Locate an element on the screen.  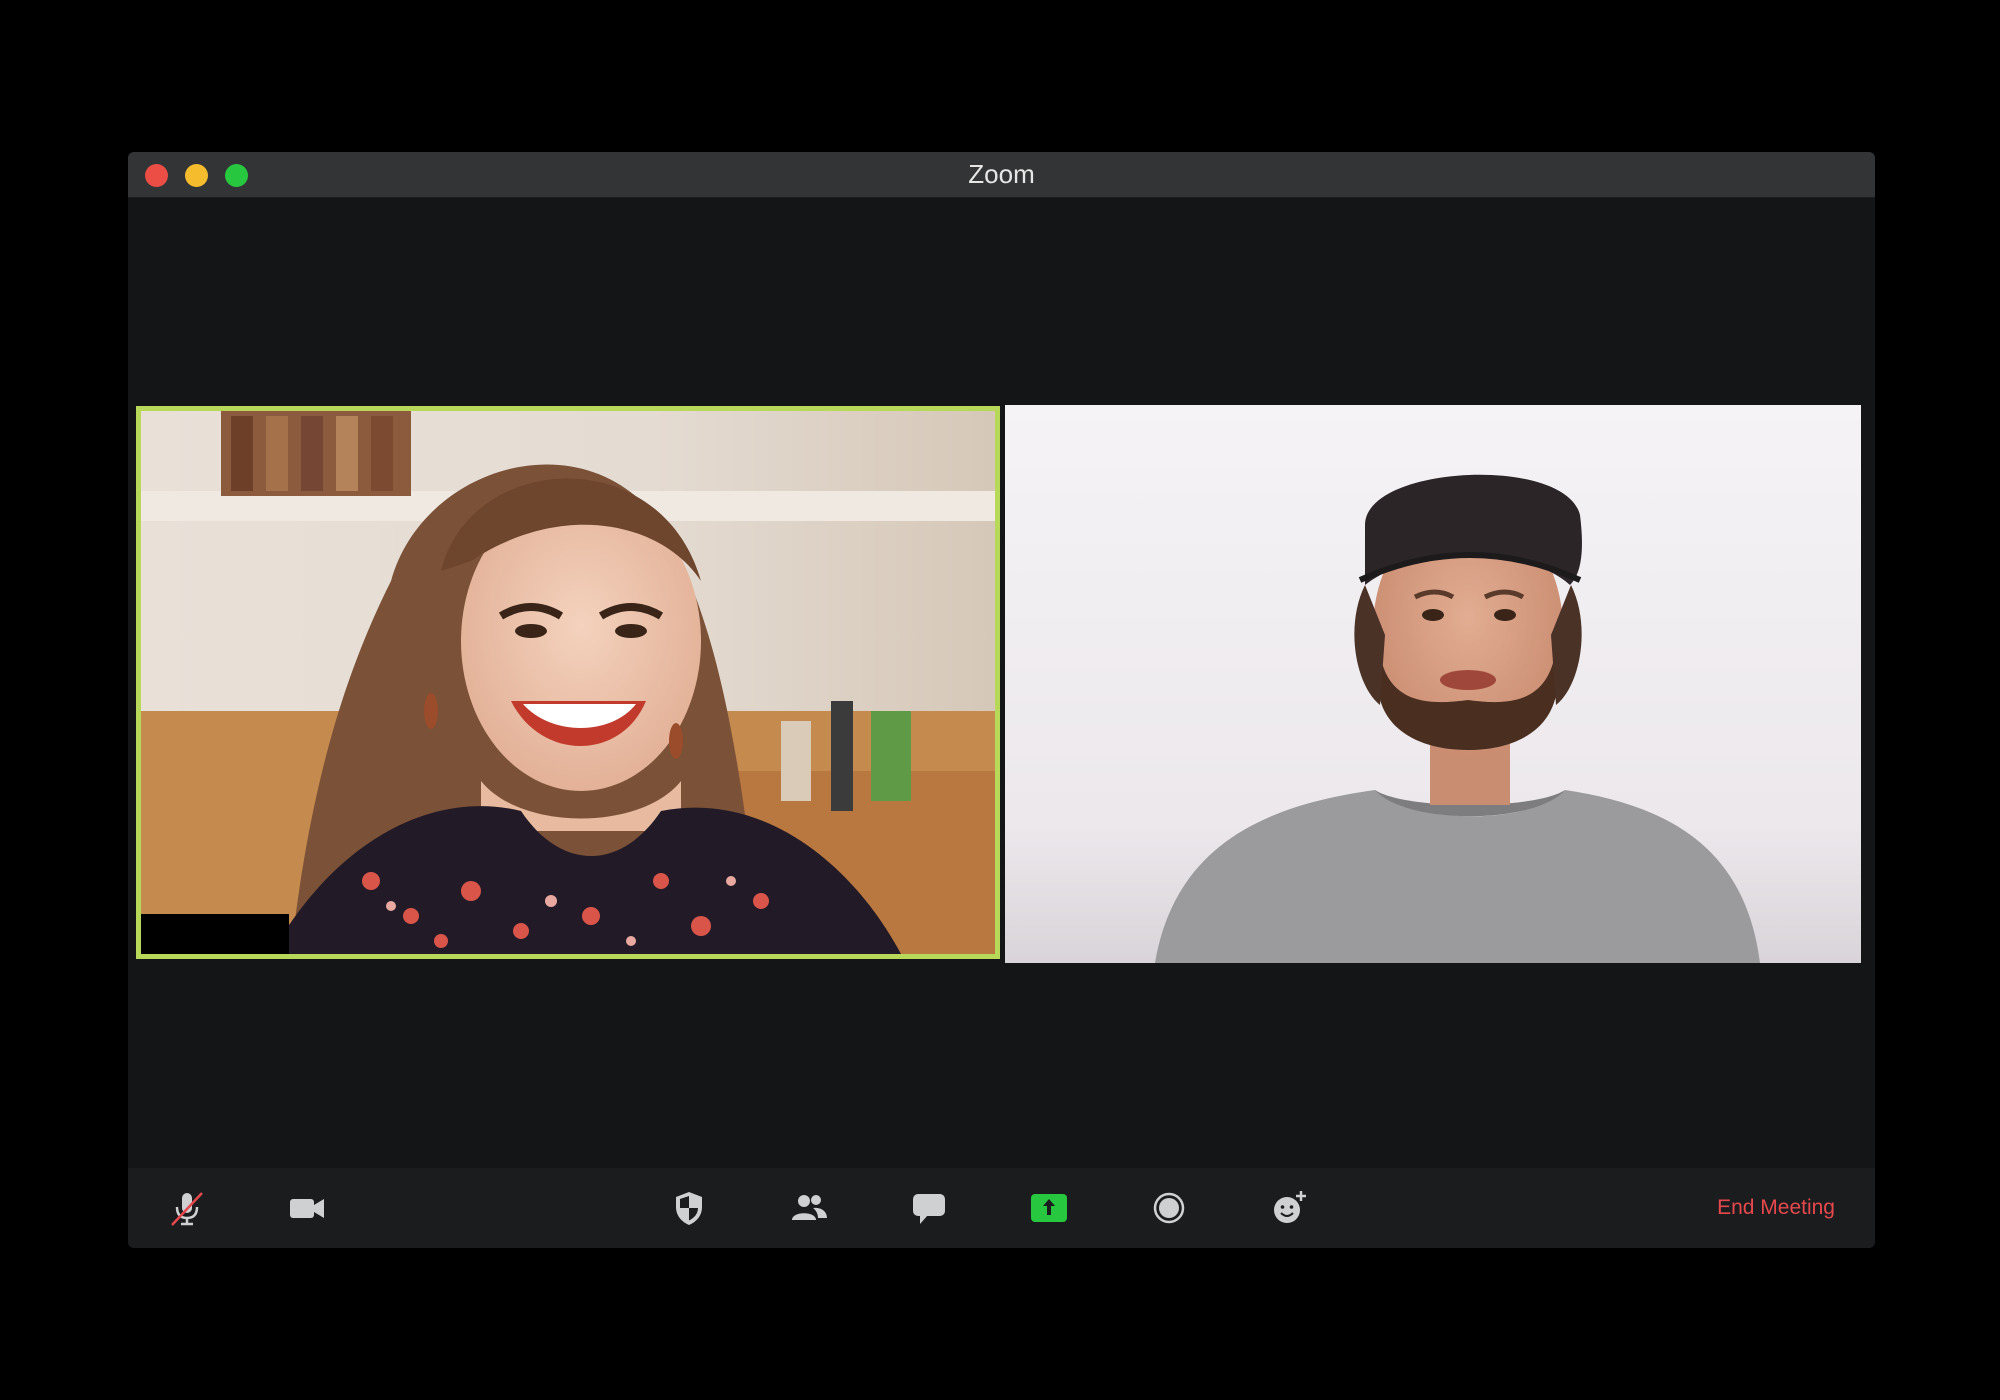
end-meeting-button: End Meeting is located at coordinates (1776, 1208).